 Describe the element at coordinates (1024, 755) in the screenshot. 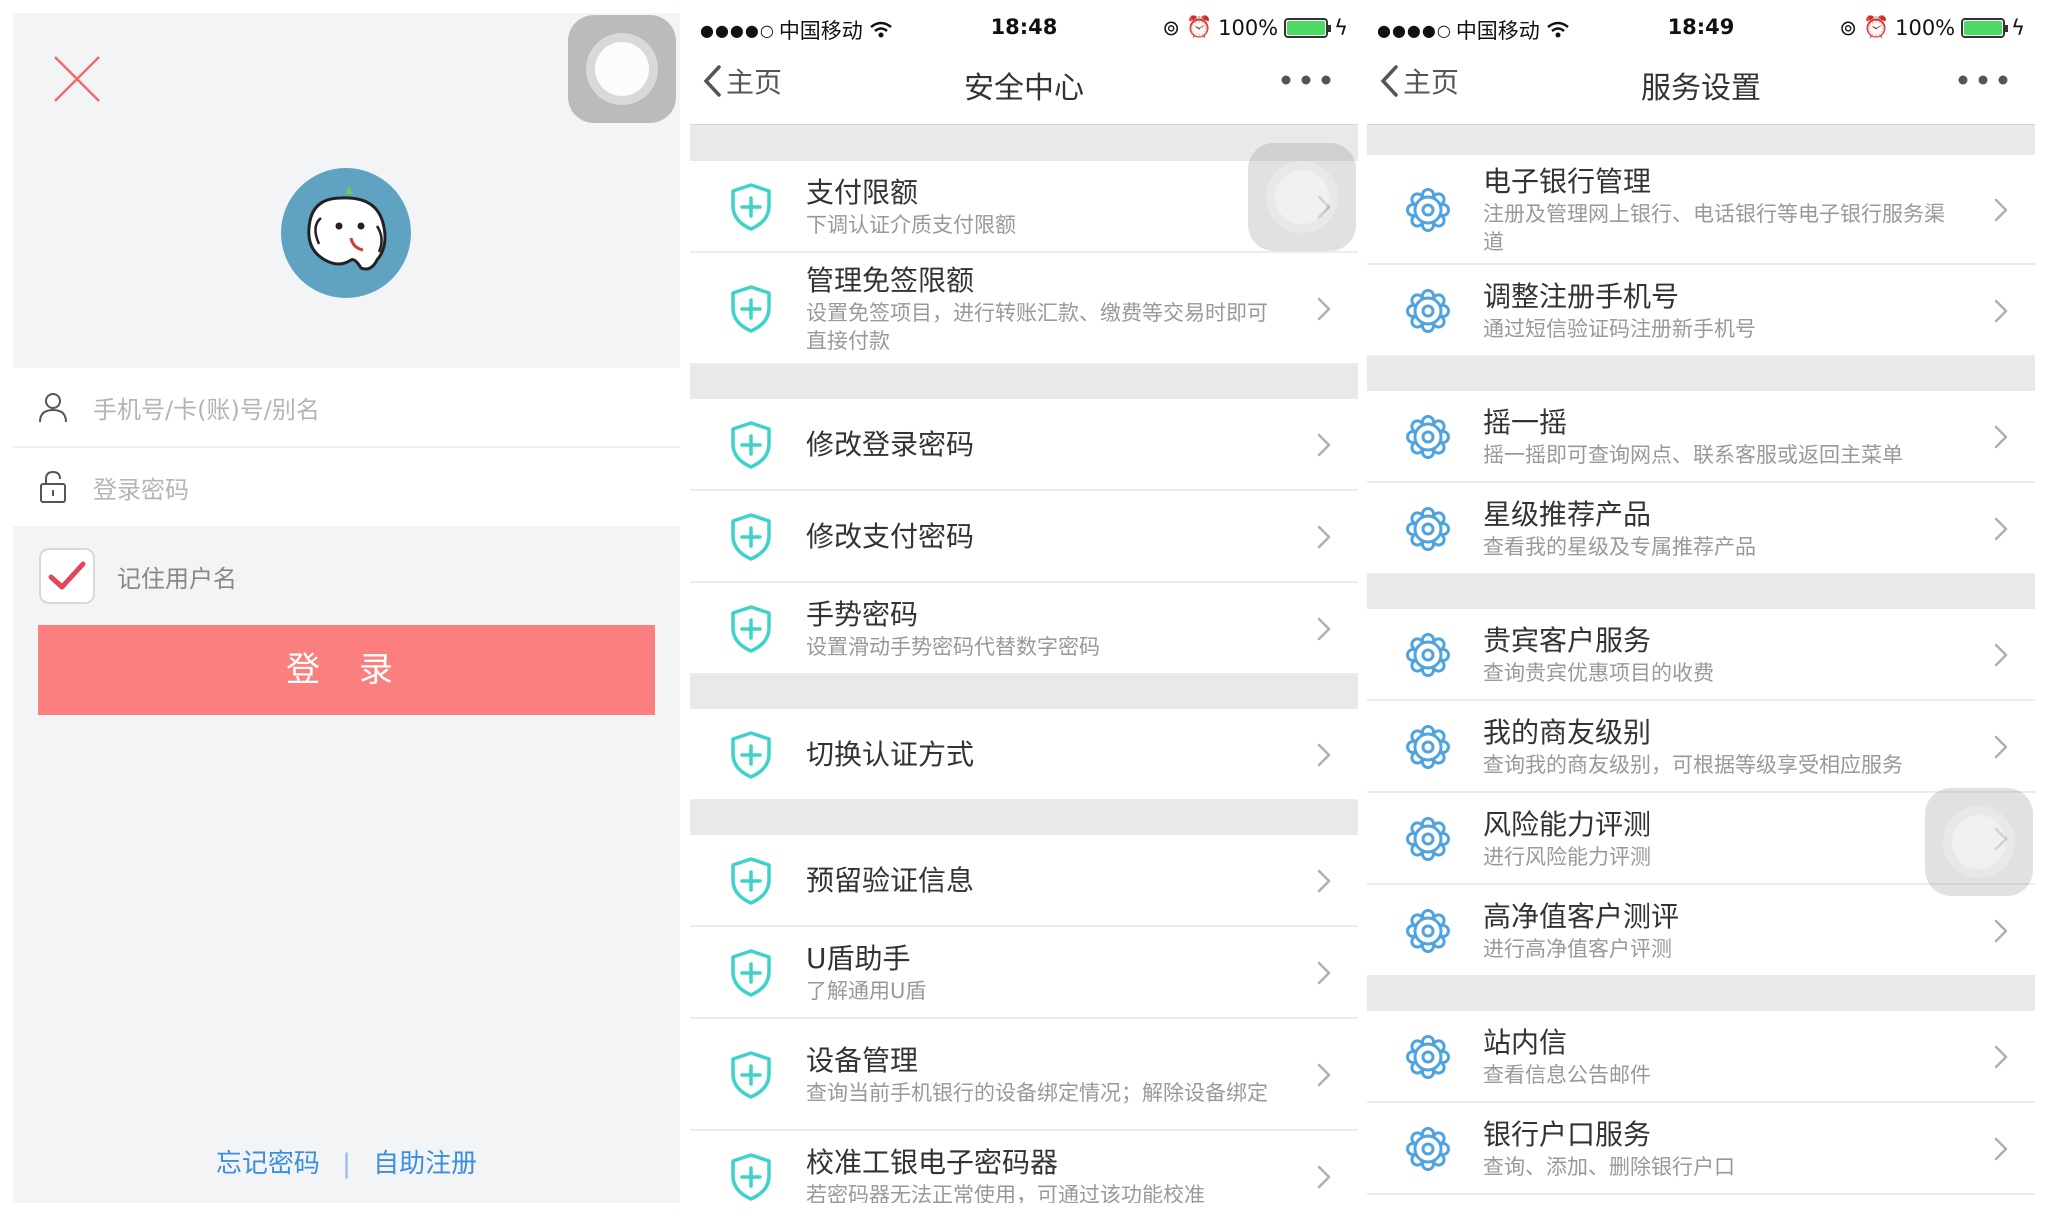

I see `list-item-switch-auth: 切换认证方式` at that location.